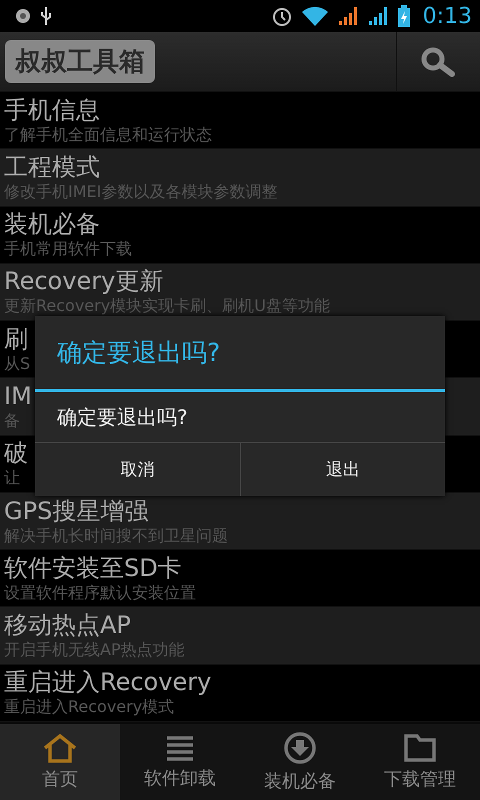 The width and height of the screenshot is (480, 800). I want to click on item-title: 破, so click(16, 453).